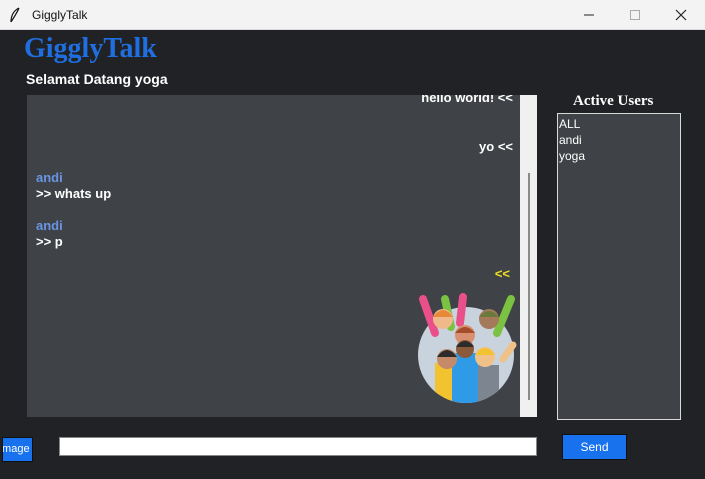  I want to click on user-item-yoga: yoga, so click(619, 156).